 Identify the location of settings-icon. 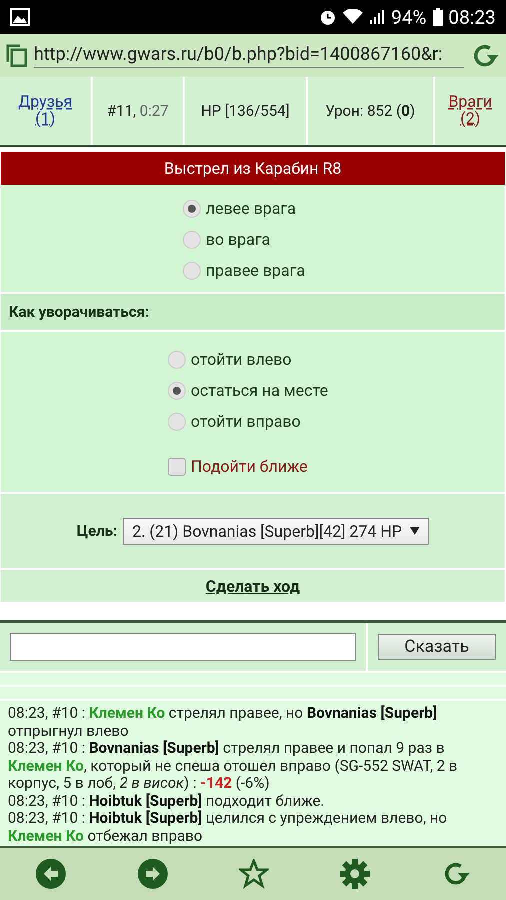
(355, 874).